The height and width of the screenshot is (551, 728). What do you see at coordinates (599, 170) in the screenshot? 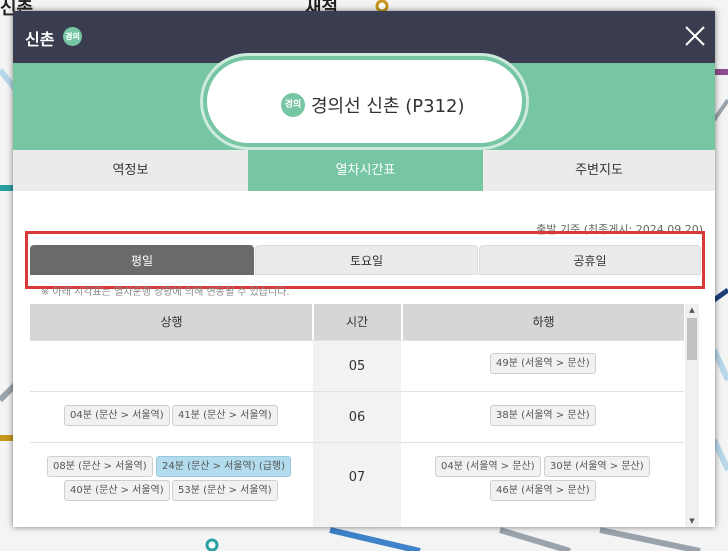
I see `tab-nearby-map: 주변지도` at bounding box center [599, 170].